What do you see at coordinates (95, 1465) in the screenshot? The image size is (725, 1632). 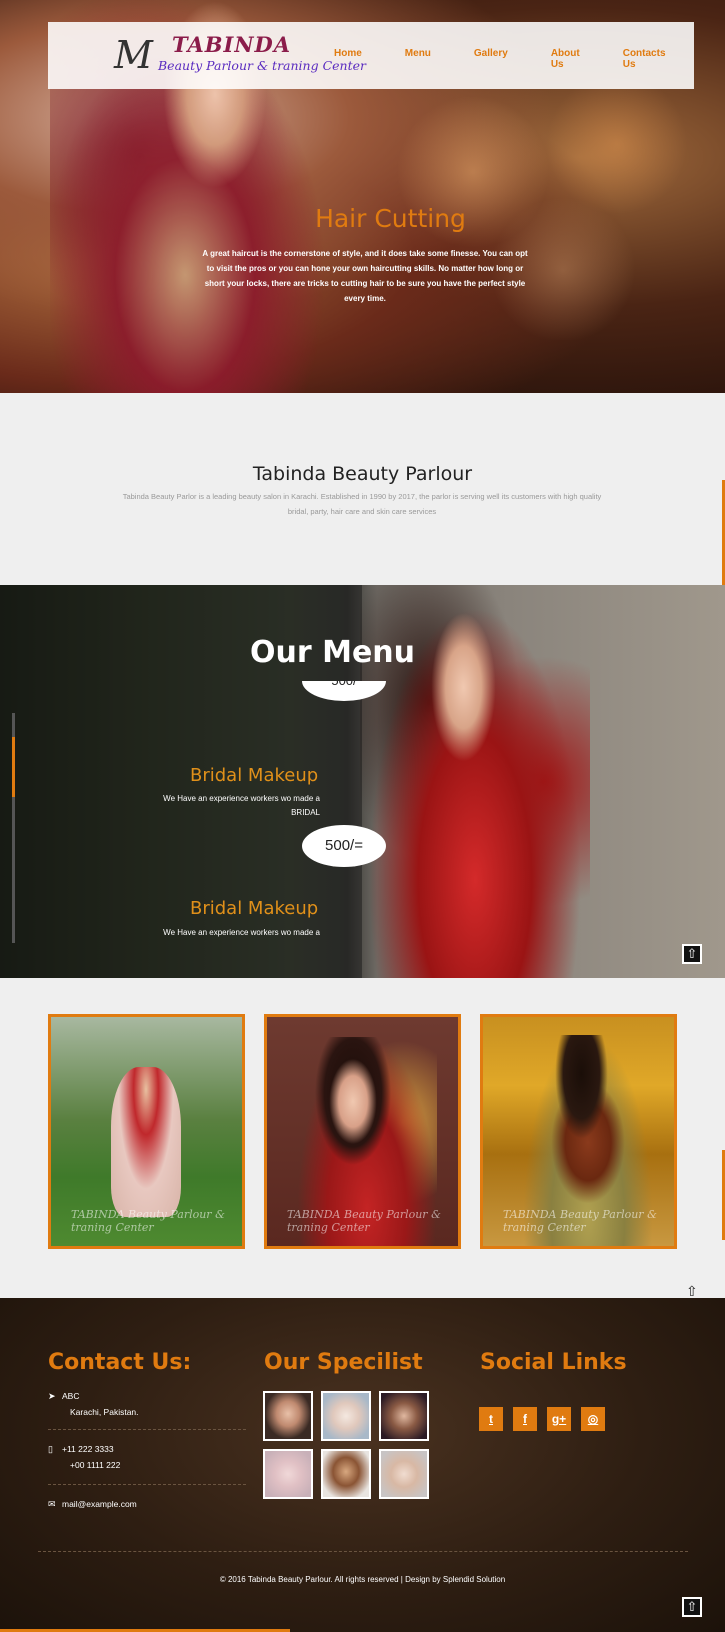 I see `phone-2: +00 1111 222` at bounding box center [95, 1465].